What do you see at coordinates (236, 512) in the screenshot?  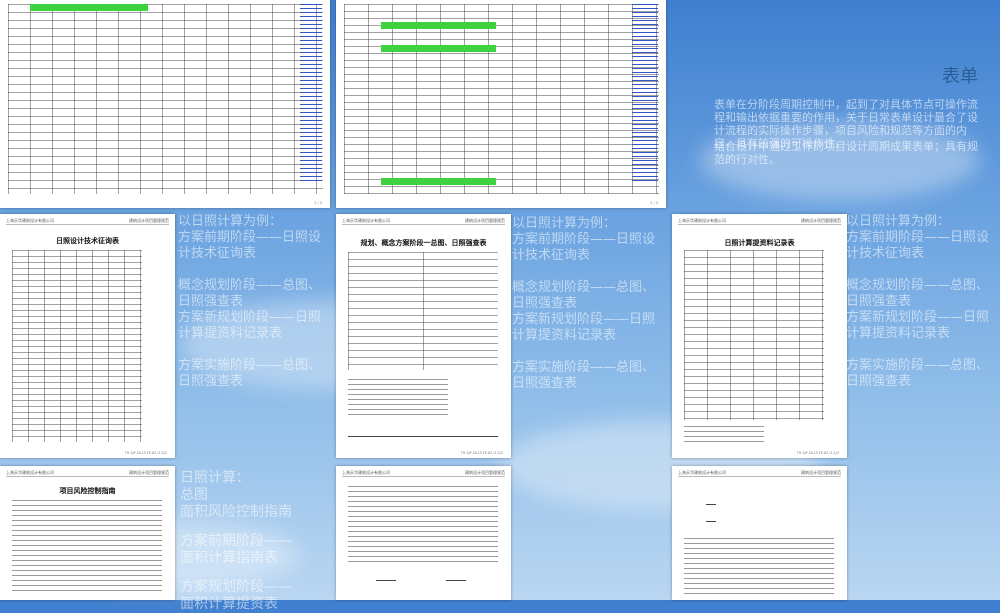 I see `overlay-line: 面积风险控制指南` at bounding box center [236, 512].